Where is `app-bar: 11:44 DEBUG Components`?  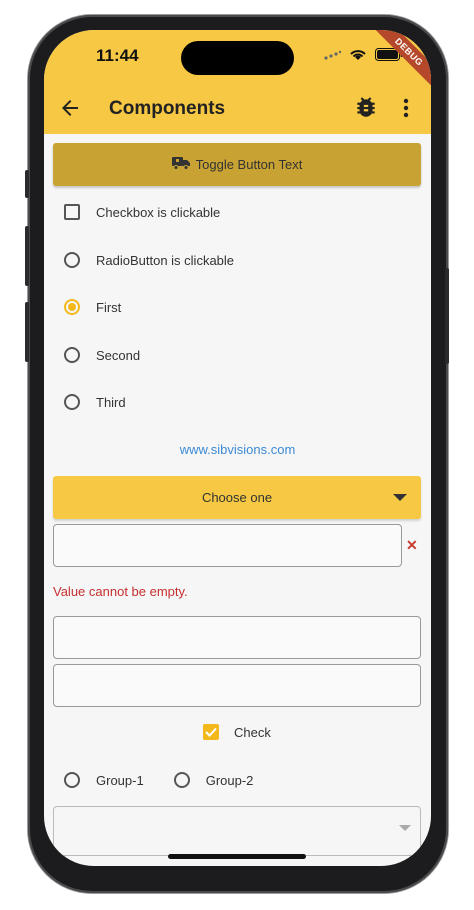 app-bar: 11:44 DEBUG Components is located at coordinates (237, 82).